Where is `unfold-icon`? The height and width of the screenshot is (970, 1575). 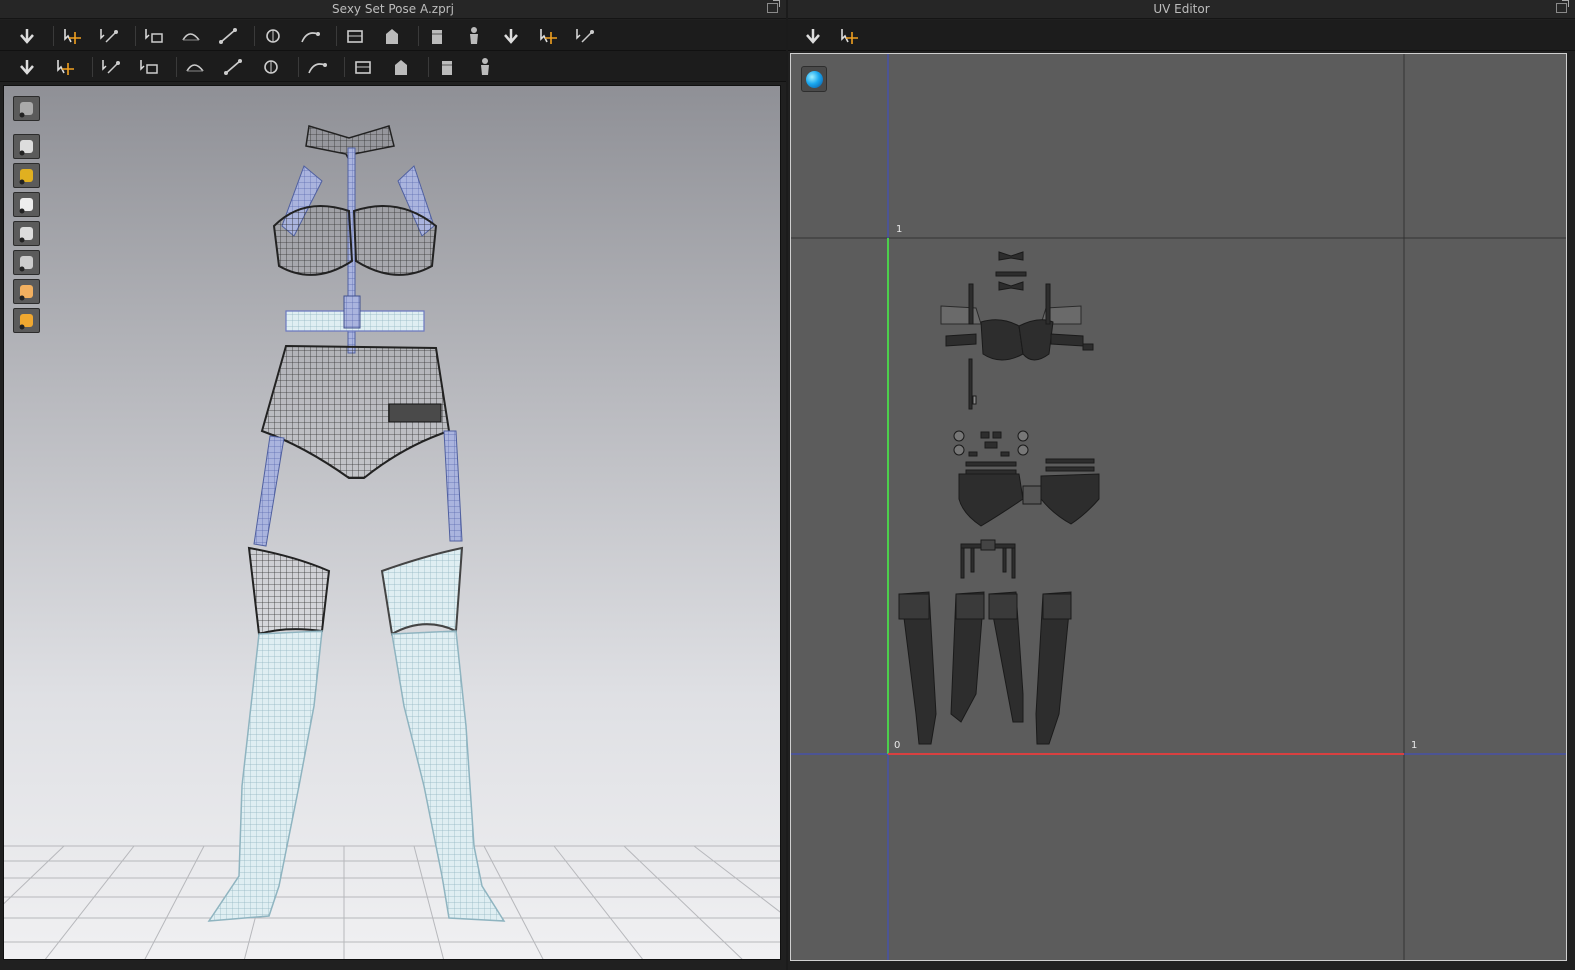
unfold-icon is located at coordinates (228, 36).